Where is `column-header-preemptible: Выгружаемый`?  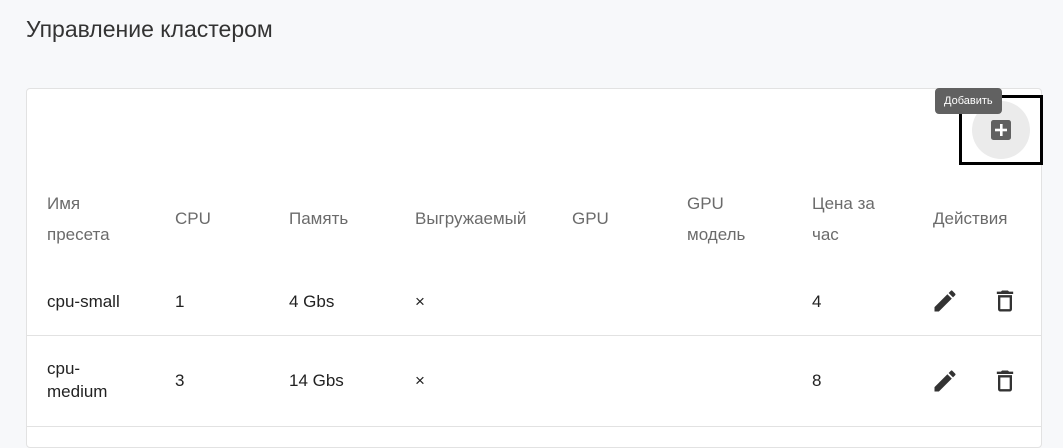 column-header-preemptible: Выгружаемый is located at coordinates (471, 218).